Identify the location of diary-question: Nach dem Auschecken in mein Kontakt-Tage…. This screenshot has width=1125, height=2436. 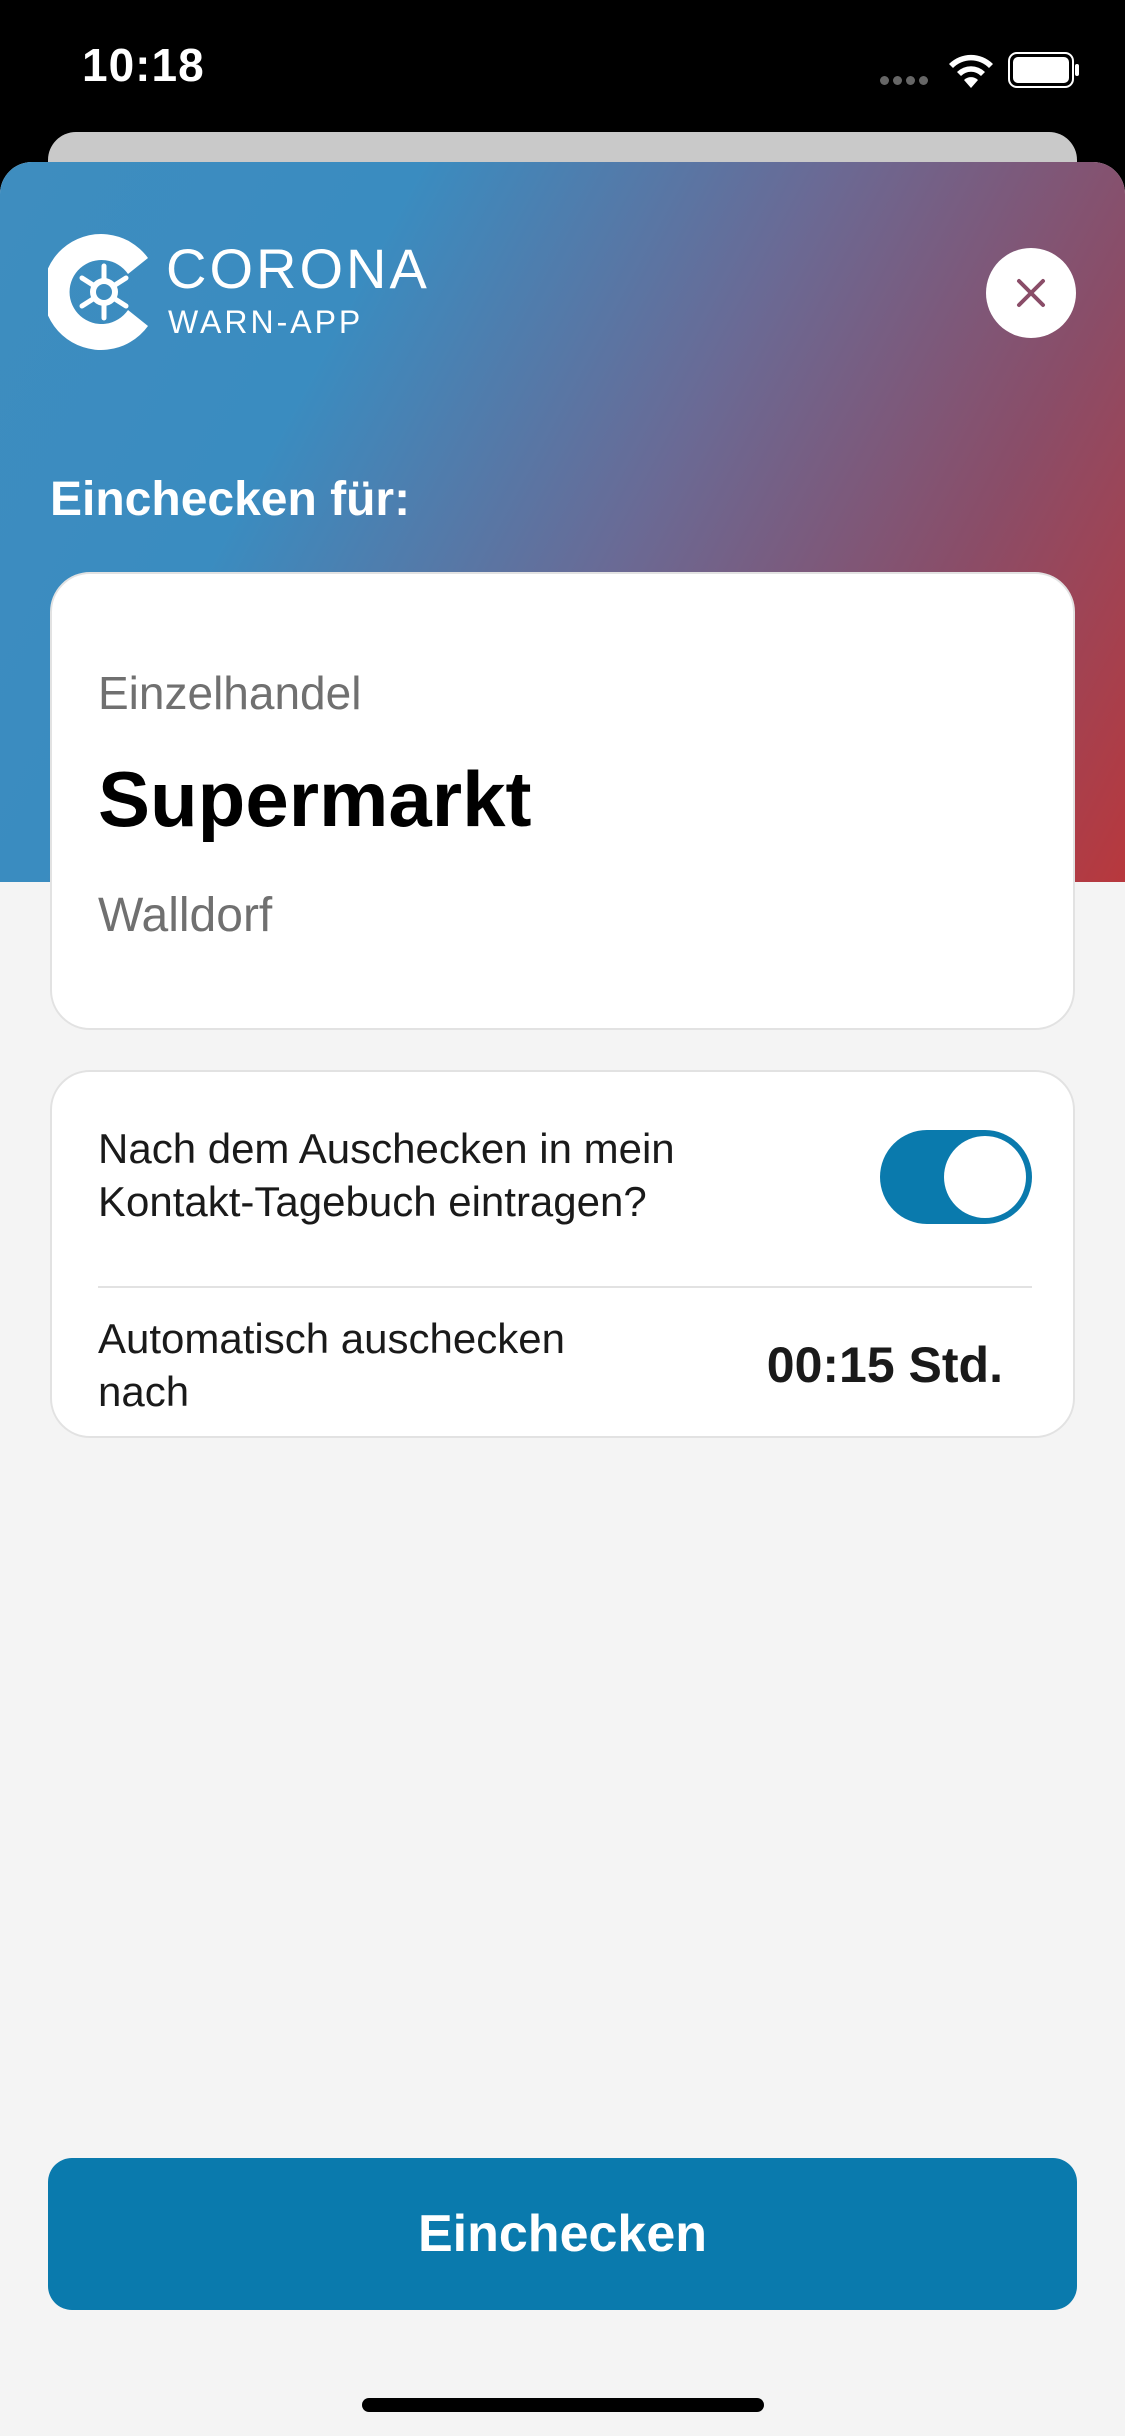
(386, 1175).